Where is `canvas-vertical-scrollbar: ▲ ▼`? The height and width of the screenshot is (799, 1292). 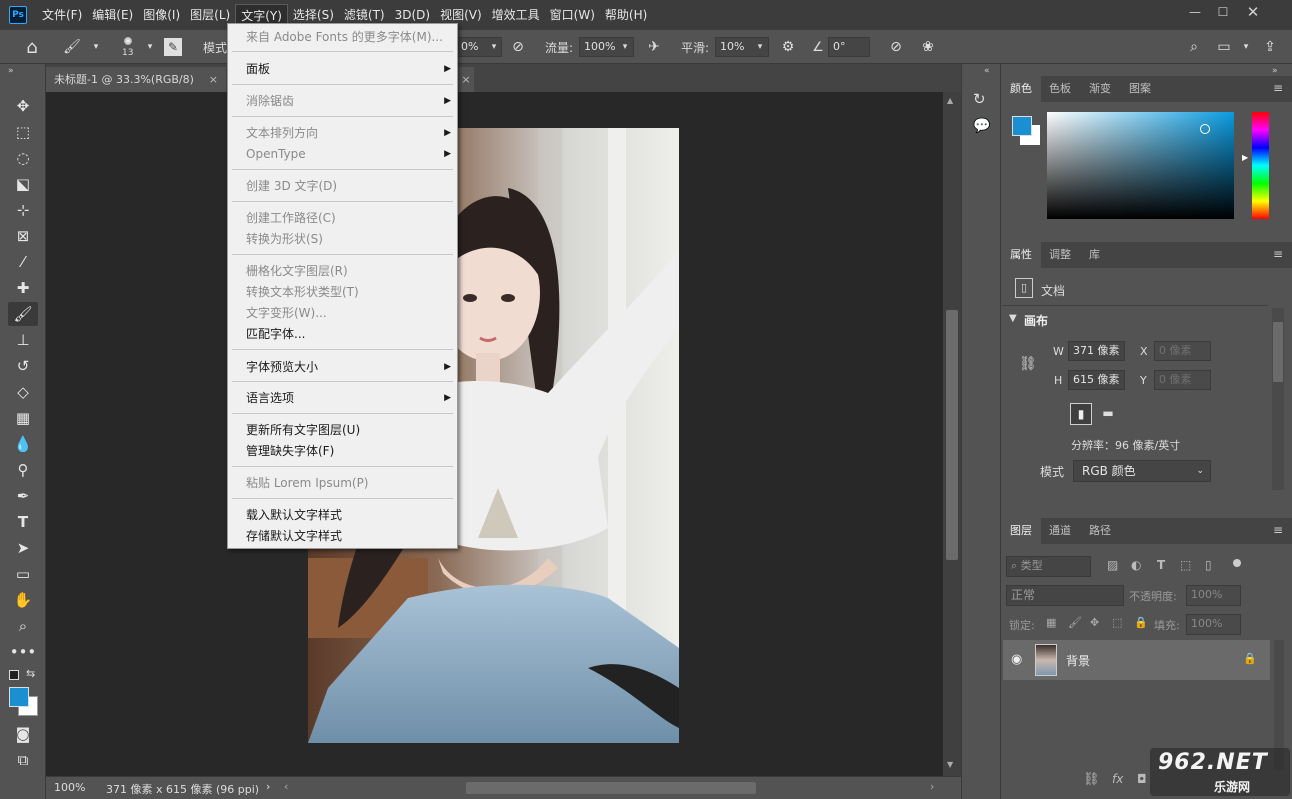 canvas-vertical-scrollbar: ▲ ▼ is located at coordinates (952, 434).